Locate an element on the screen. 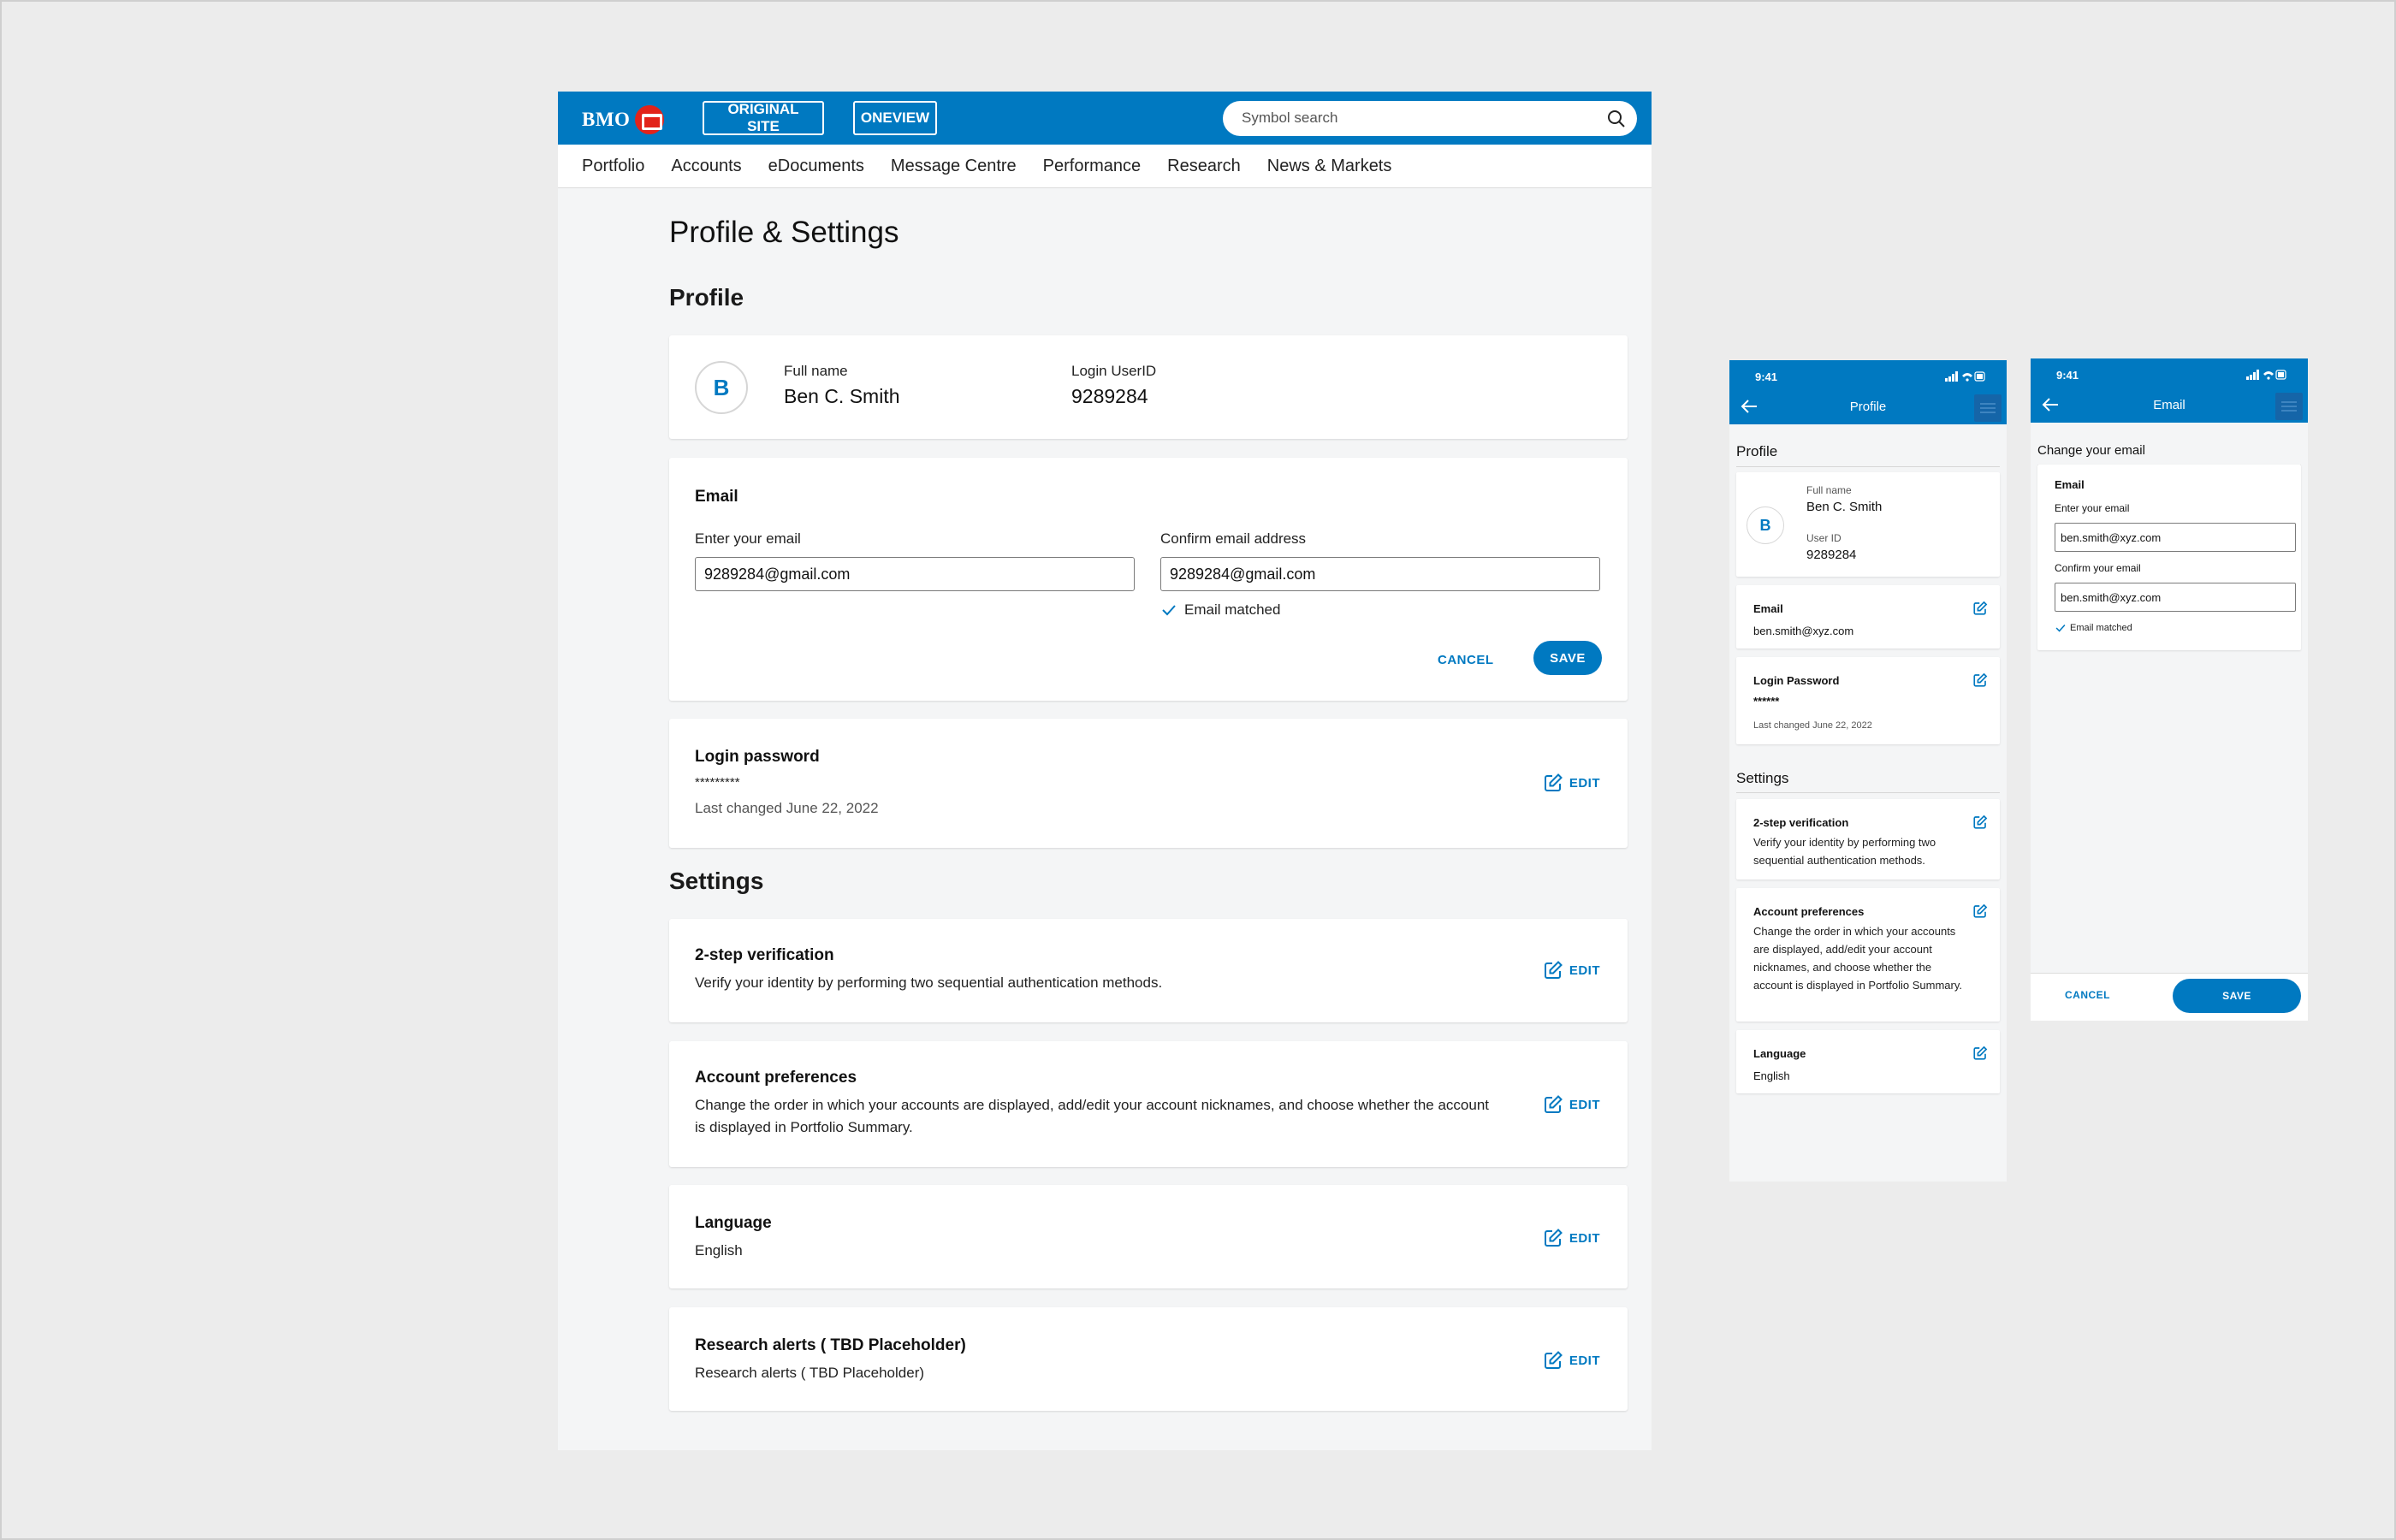  password-mask: ****** is located at coordinates (1767, 701).